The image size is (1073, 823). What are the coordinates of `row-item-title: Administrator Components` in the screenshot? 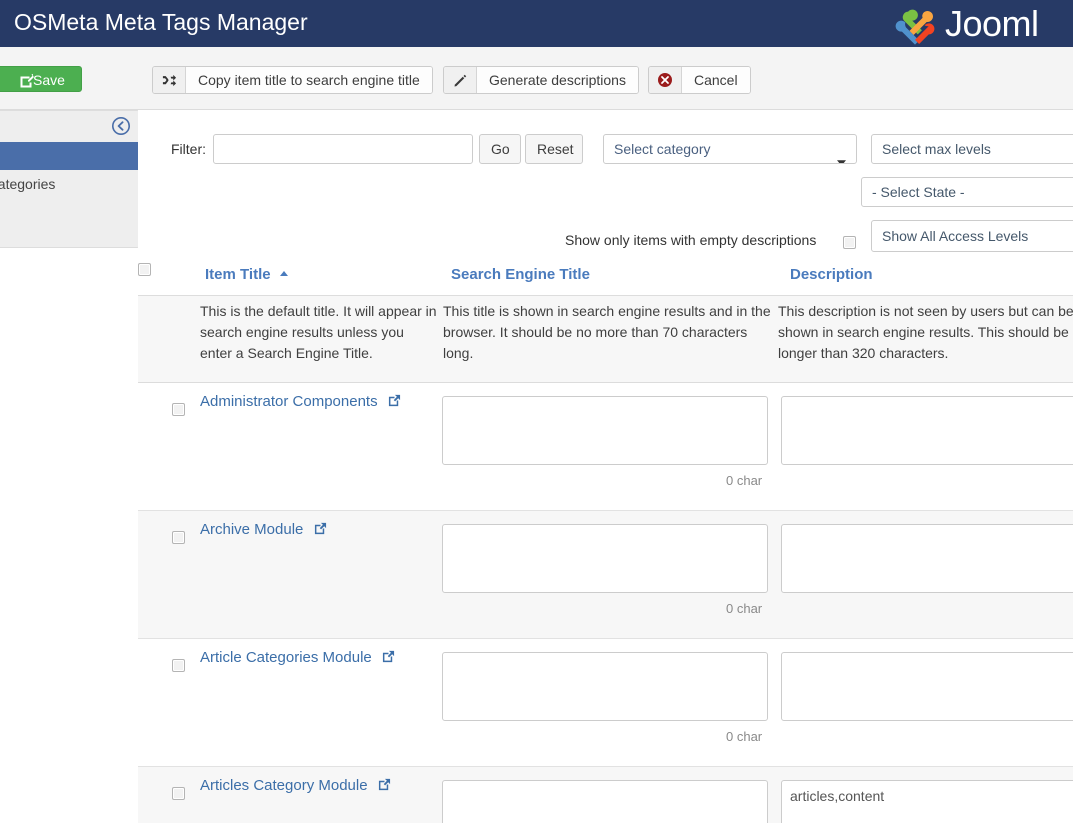 It's located at (300, 402).